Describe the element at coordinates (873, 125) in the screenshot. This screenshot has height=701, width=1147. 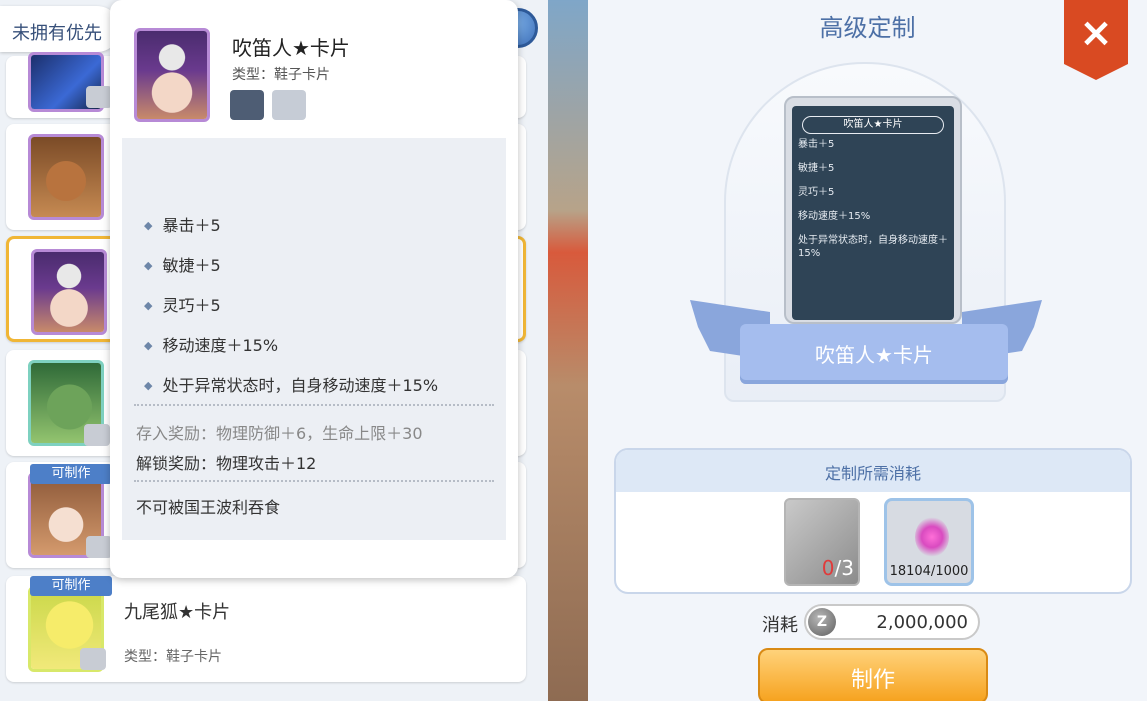
I see `card-preview-title: 吹笛人★卡片` at that location.